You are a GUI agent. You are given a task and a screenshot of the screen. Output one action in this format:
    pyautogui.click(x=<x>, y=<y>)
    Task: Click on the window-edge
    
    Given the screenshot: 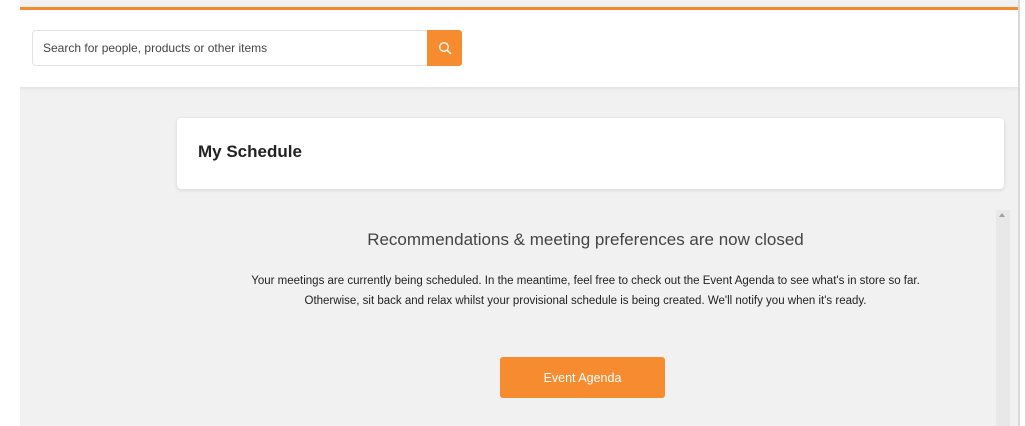 What is the action you would take?
    pyautogui.click(x=1019, y=213)
    